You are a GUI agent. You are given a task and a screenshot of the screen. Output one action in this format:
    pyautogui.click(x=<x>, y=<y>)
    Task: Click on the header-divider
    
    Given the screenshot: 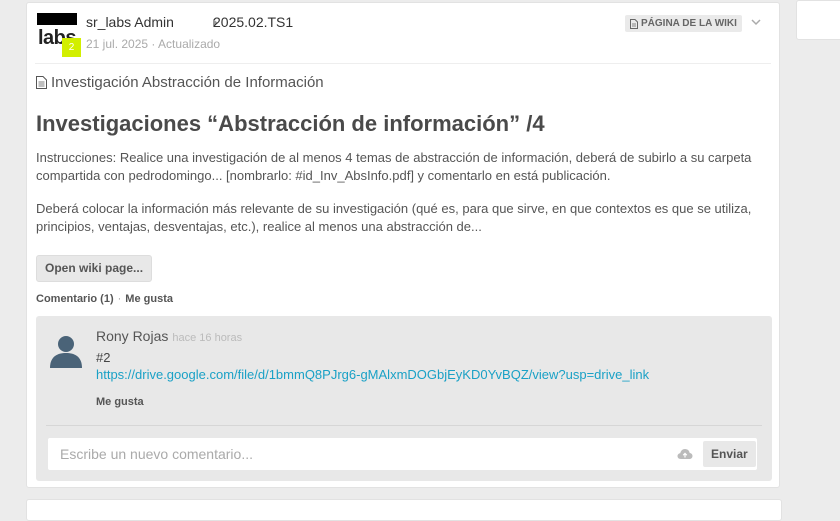 What is the action you would take?
    pyautogui.click(x=403, y=63)
    